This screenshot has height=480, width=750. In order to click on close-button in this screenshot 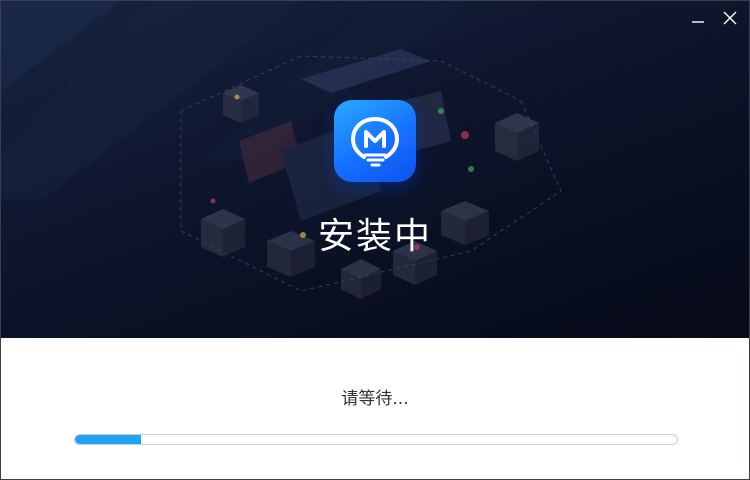, I will do `click(730, 18)`.